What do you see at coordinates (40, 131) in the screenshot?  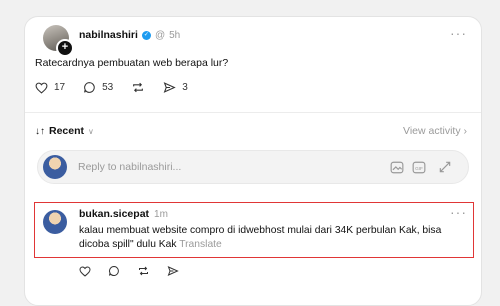 I see `sort-icon: ↓↑` at bounding box center [40, 131].